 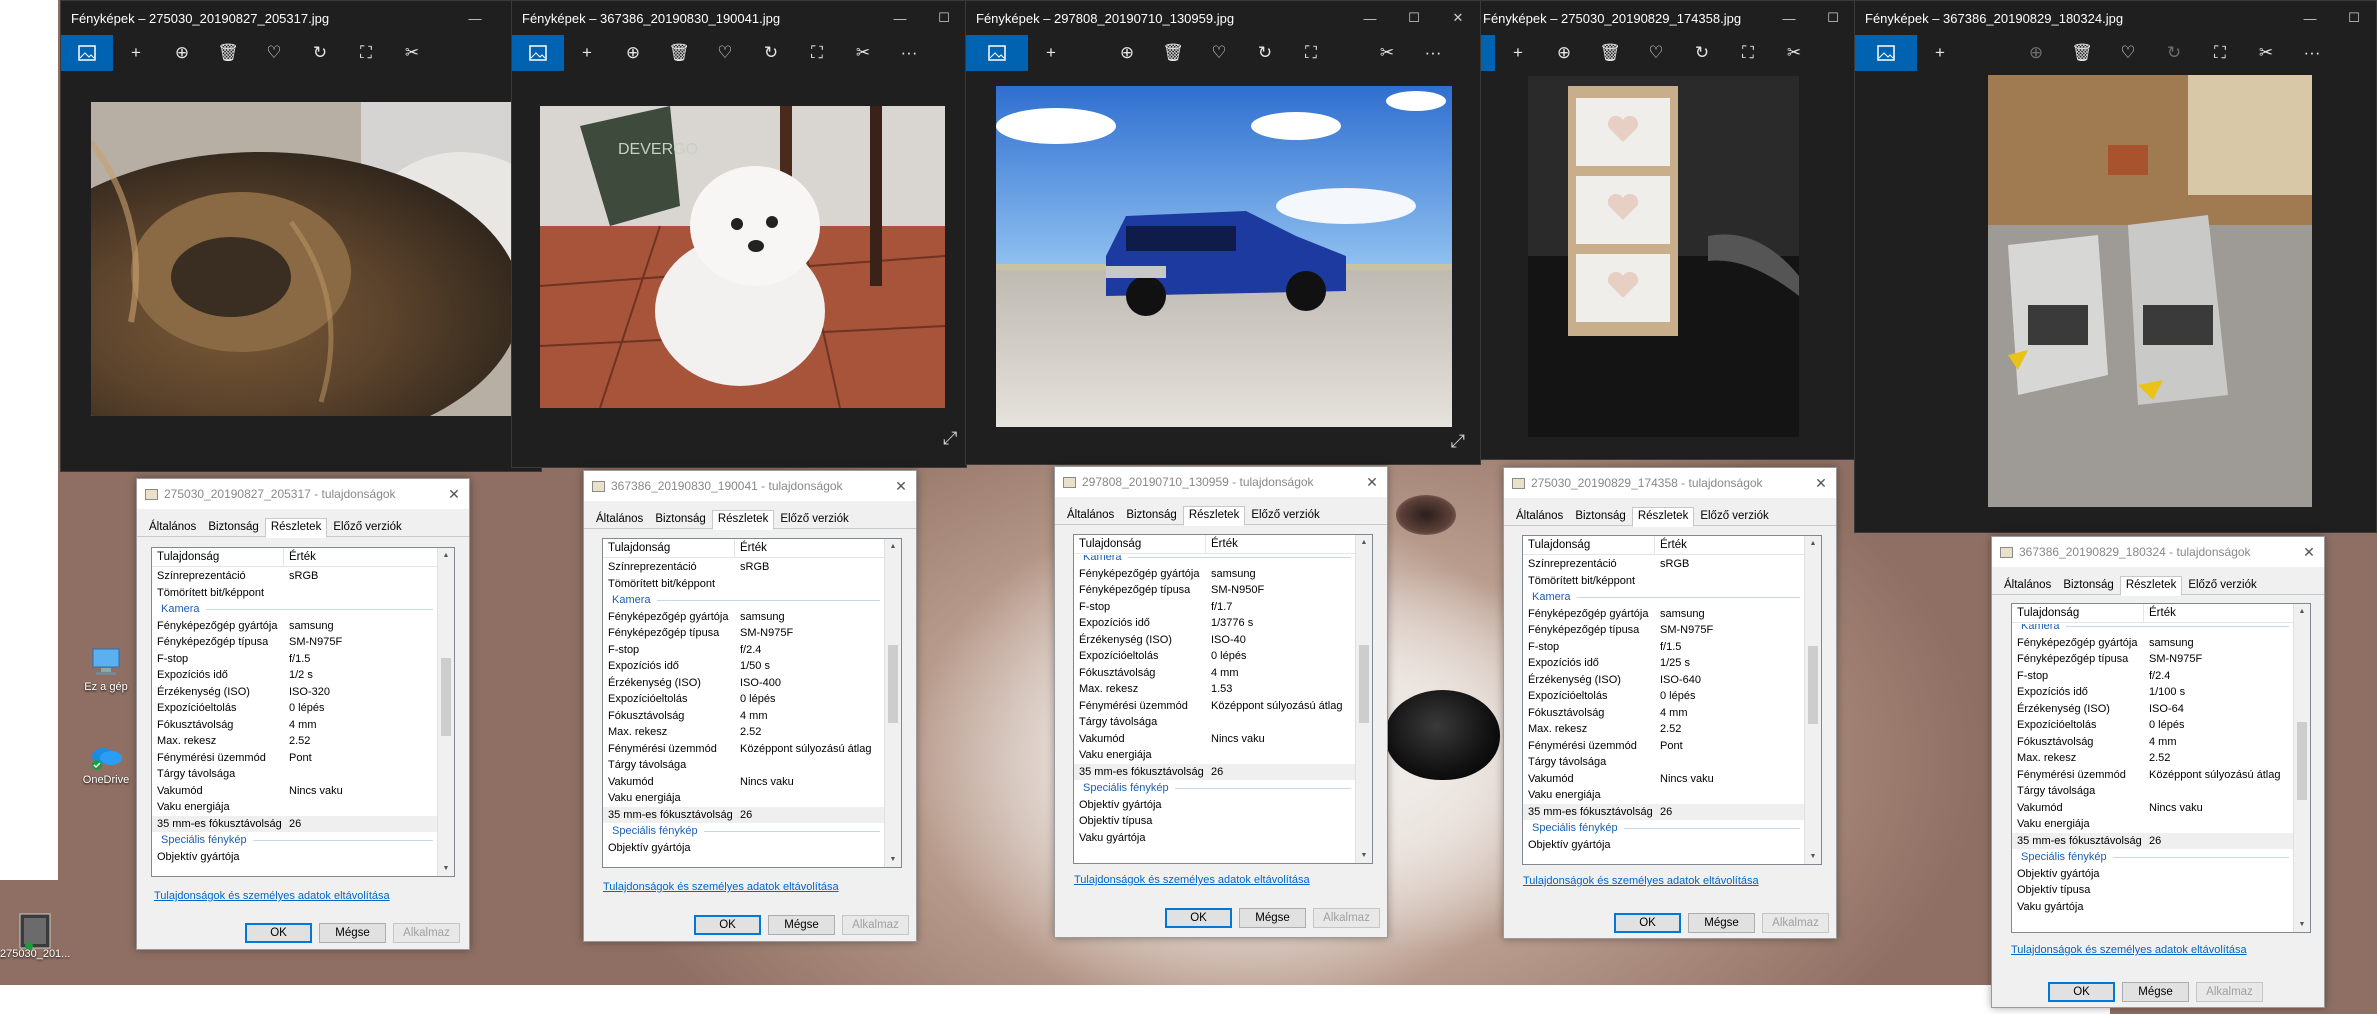 I want to click on property-row: Színreprezentáció sRGB, so click(x=743, y=567).